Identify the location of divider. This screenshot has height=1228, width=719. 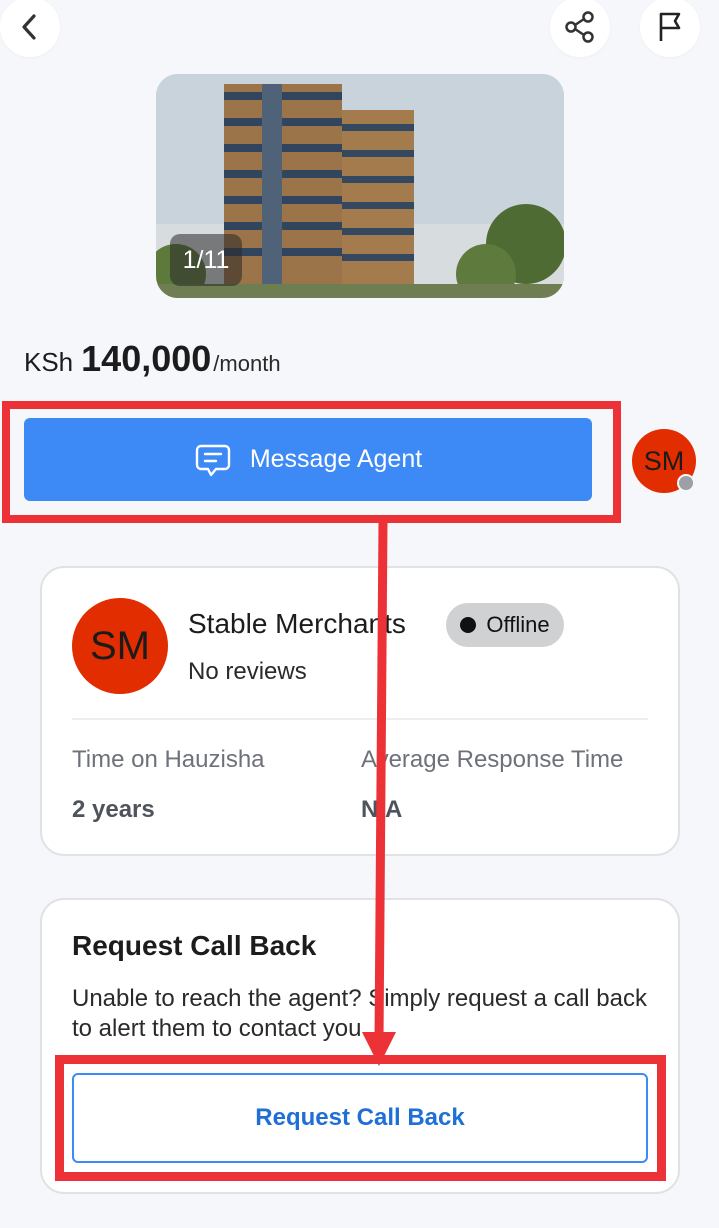
(360, 719).